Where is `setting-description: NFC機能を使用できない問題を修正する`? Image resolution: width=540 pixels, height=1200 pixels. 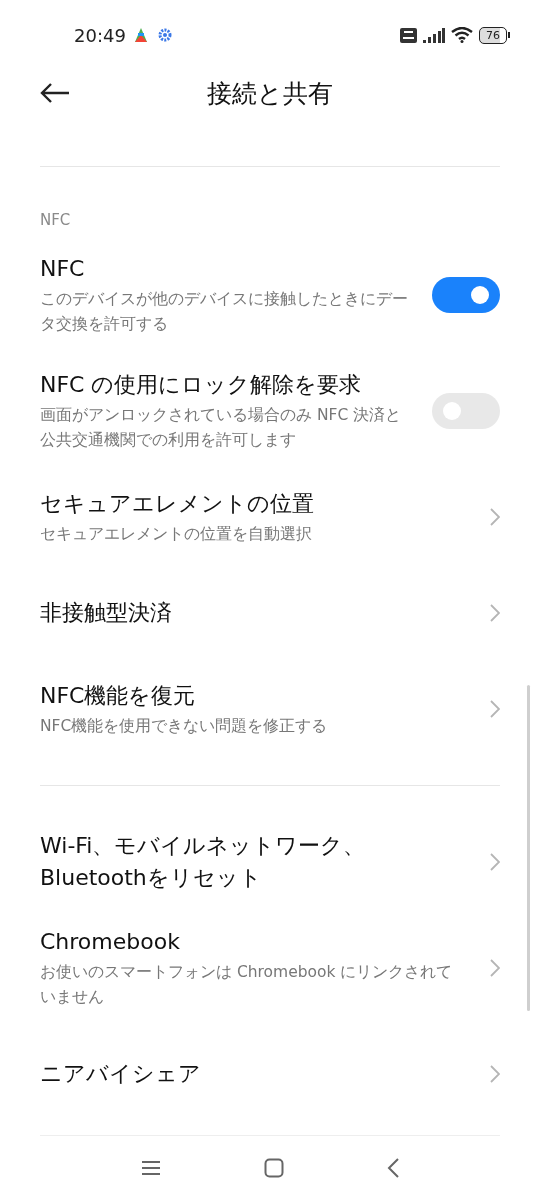
setting-description: NFC機能を使用できない問題を修正する is located at coordinates (184, 726).